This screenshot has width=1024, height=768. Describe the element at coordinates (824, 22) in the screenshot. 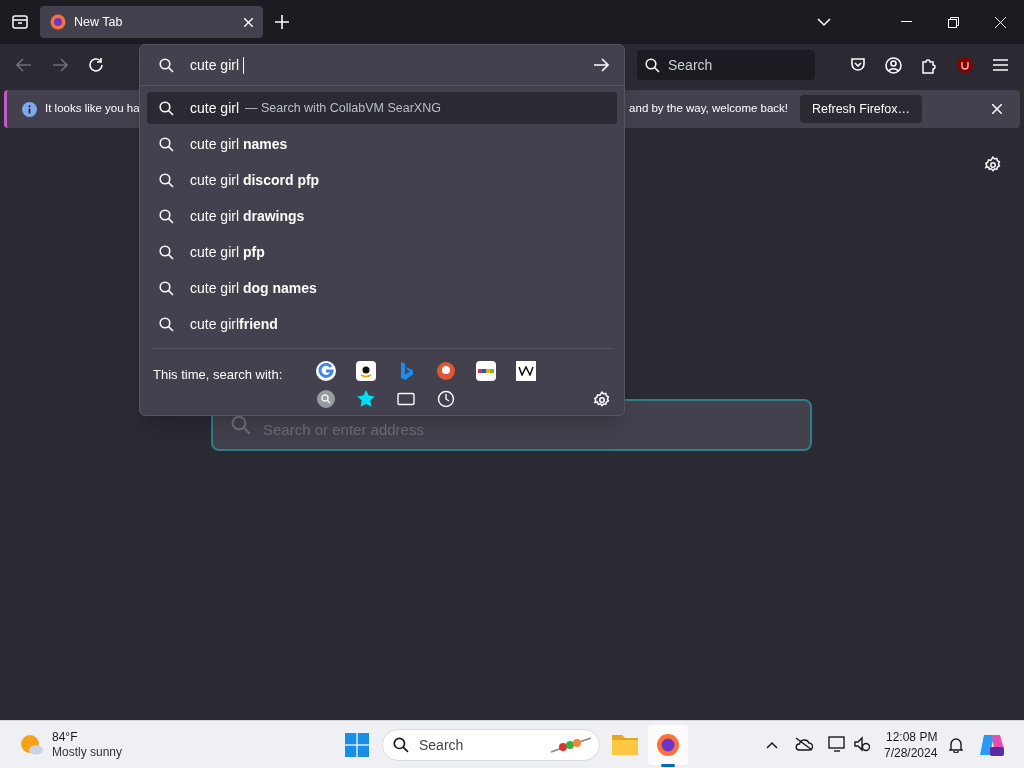

I see `chevron-down-icon` at that location.